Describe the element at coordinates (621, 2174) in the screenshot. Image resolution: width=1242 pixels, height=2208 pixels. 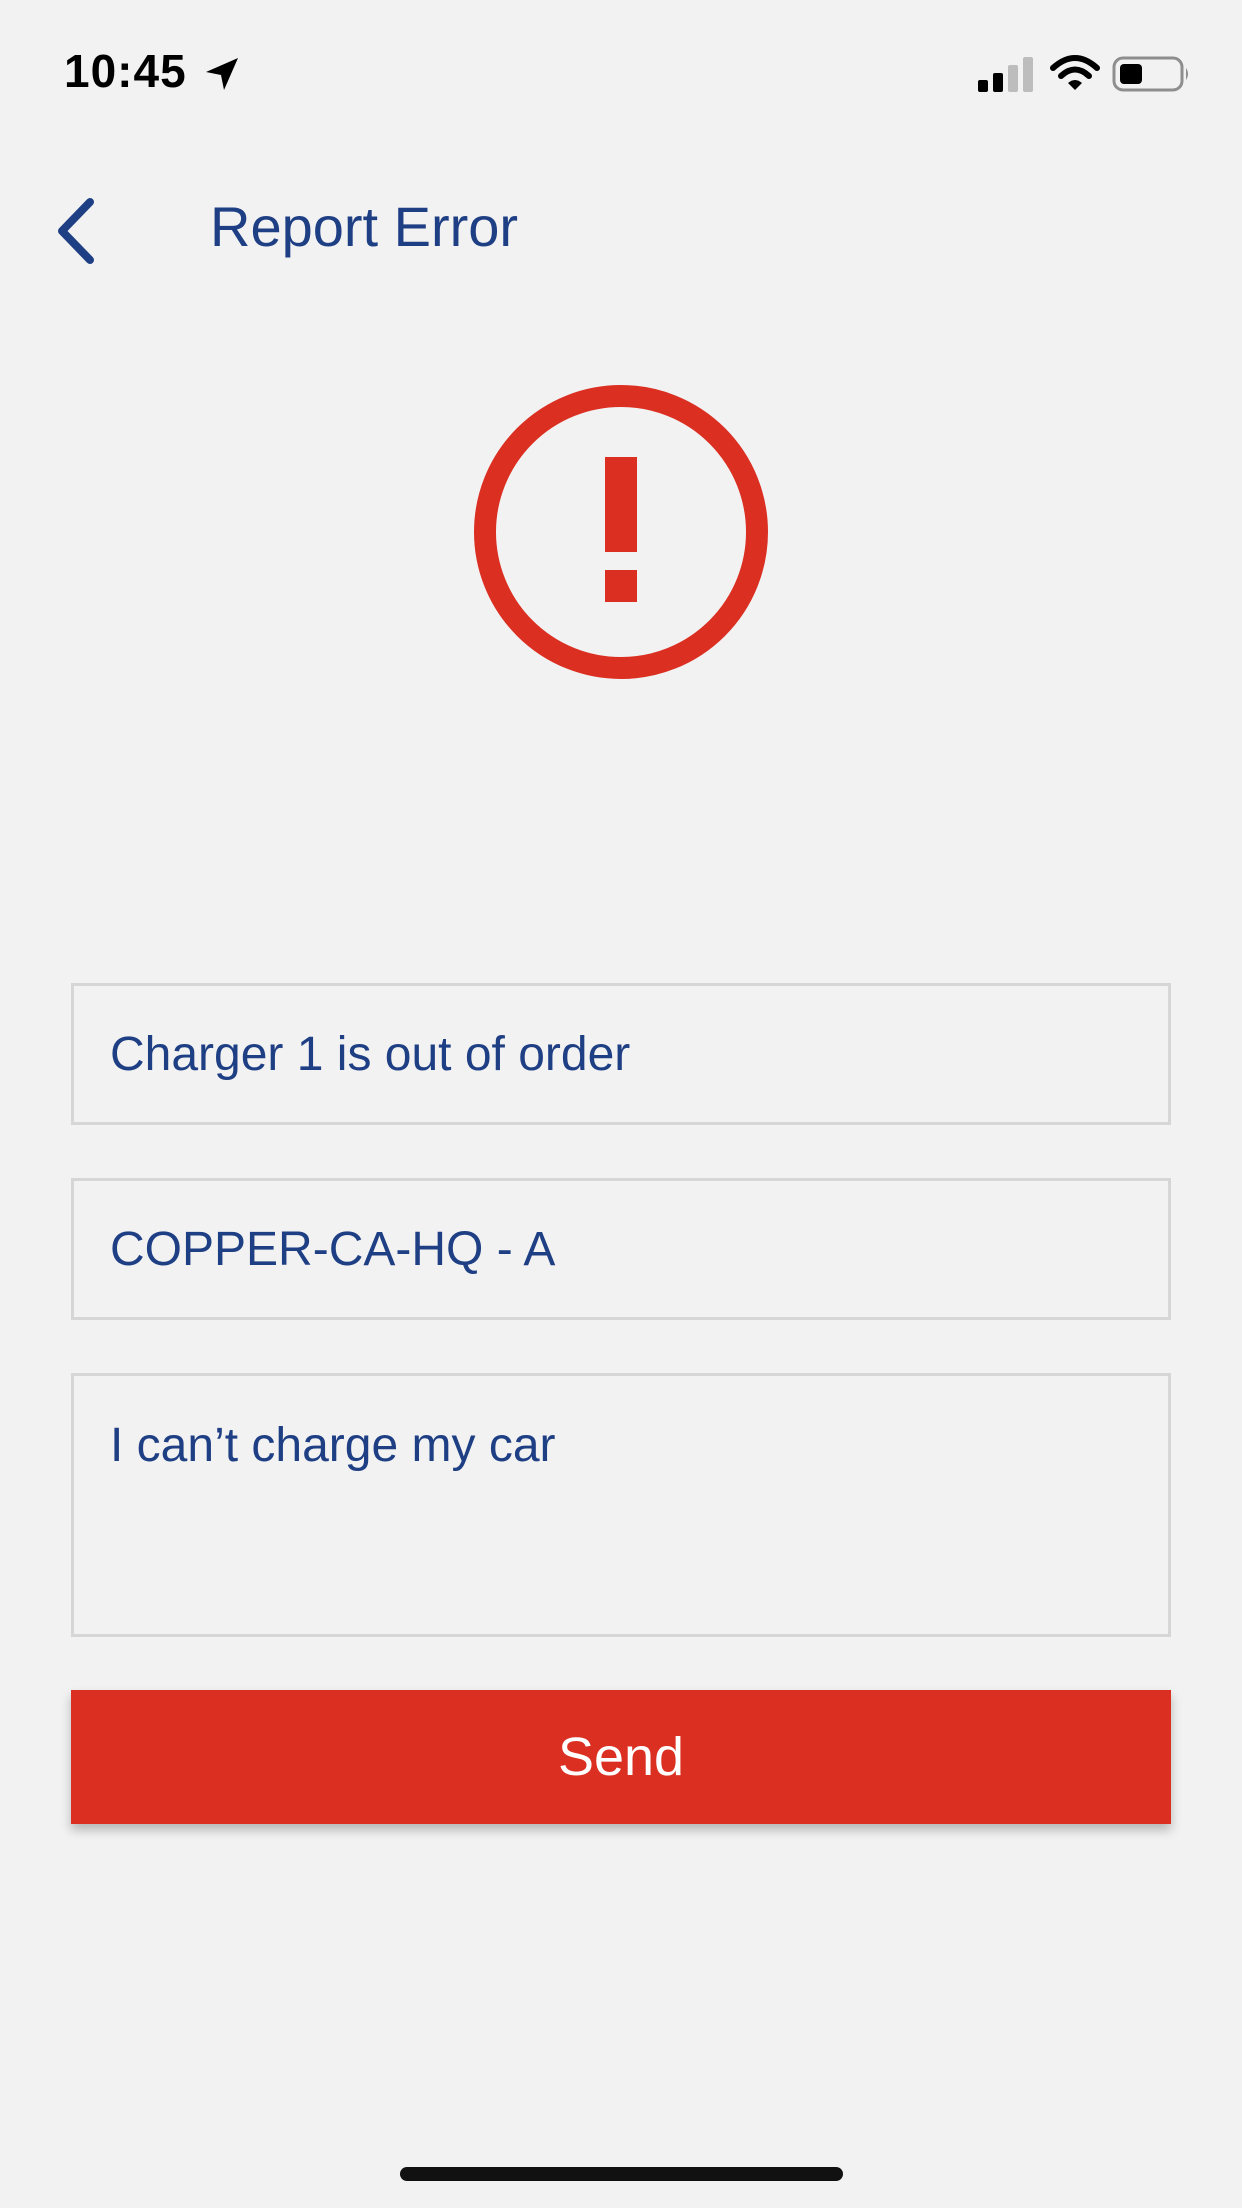
I see `home-indicator` at that location.